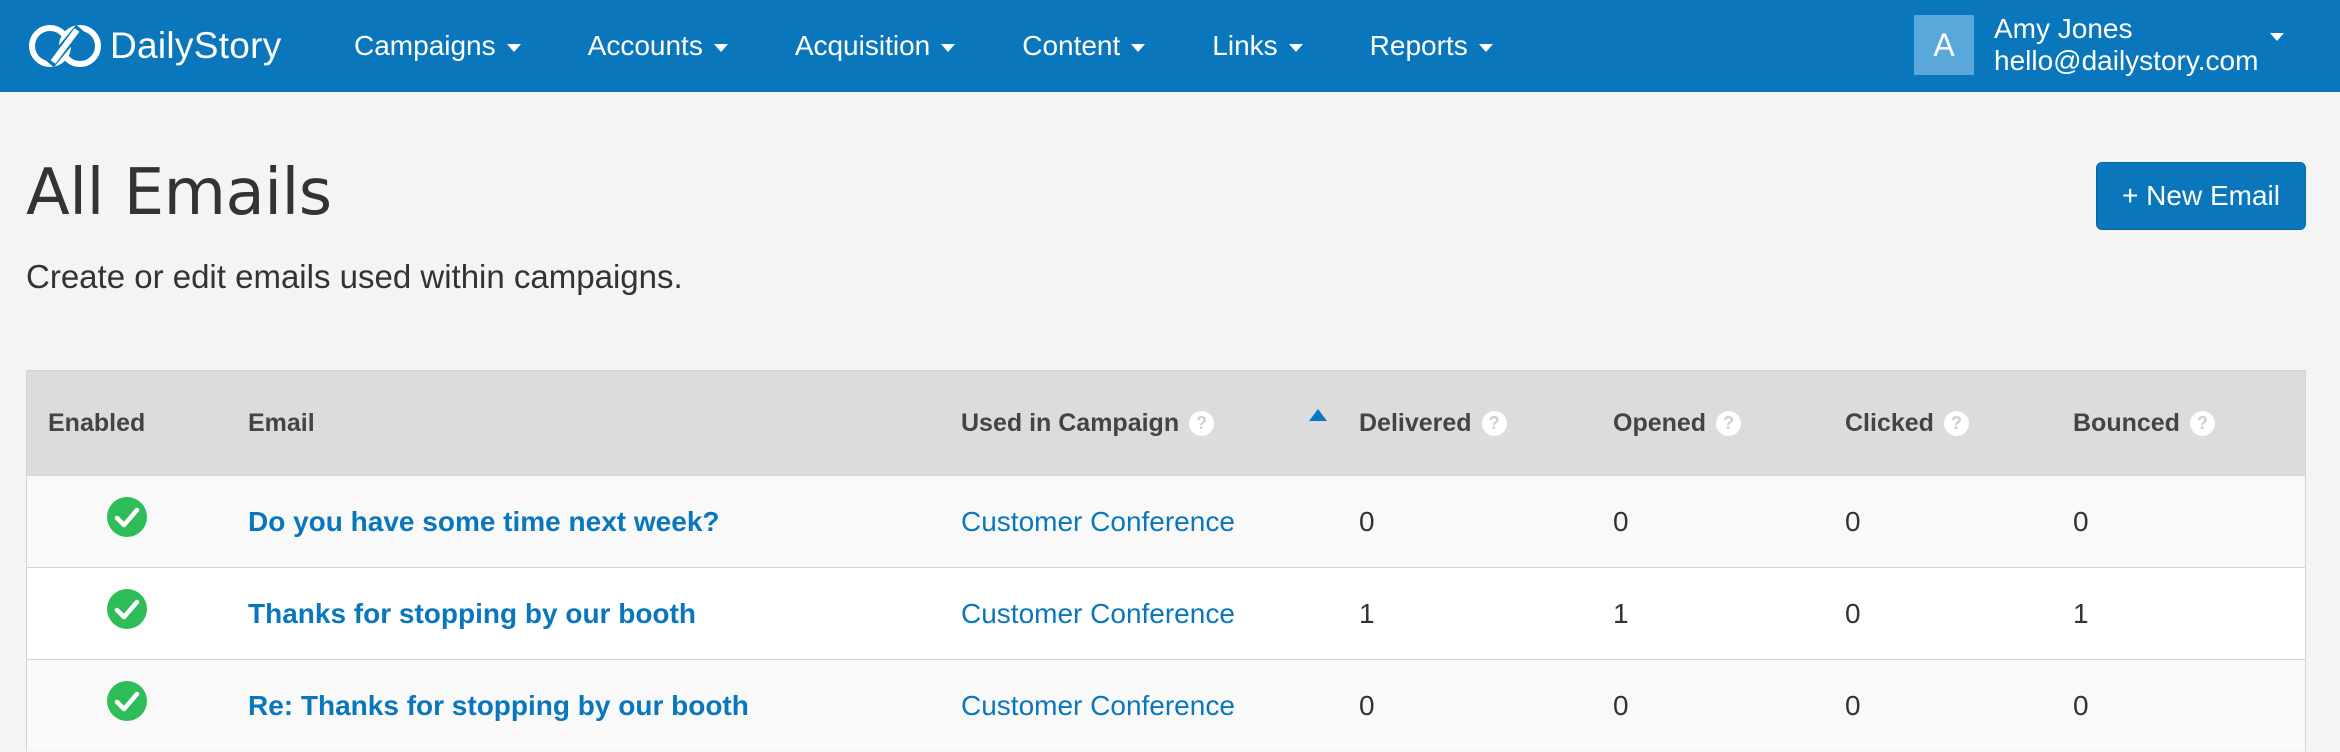 The image size is (2340, 752). Describe the element at coordinates (1071, 45) in the screenshot. I see `nav-label: Content` at that location.